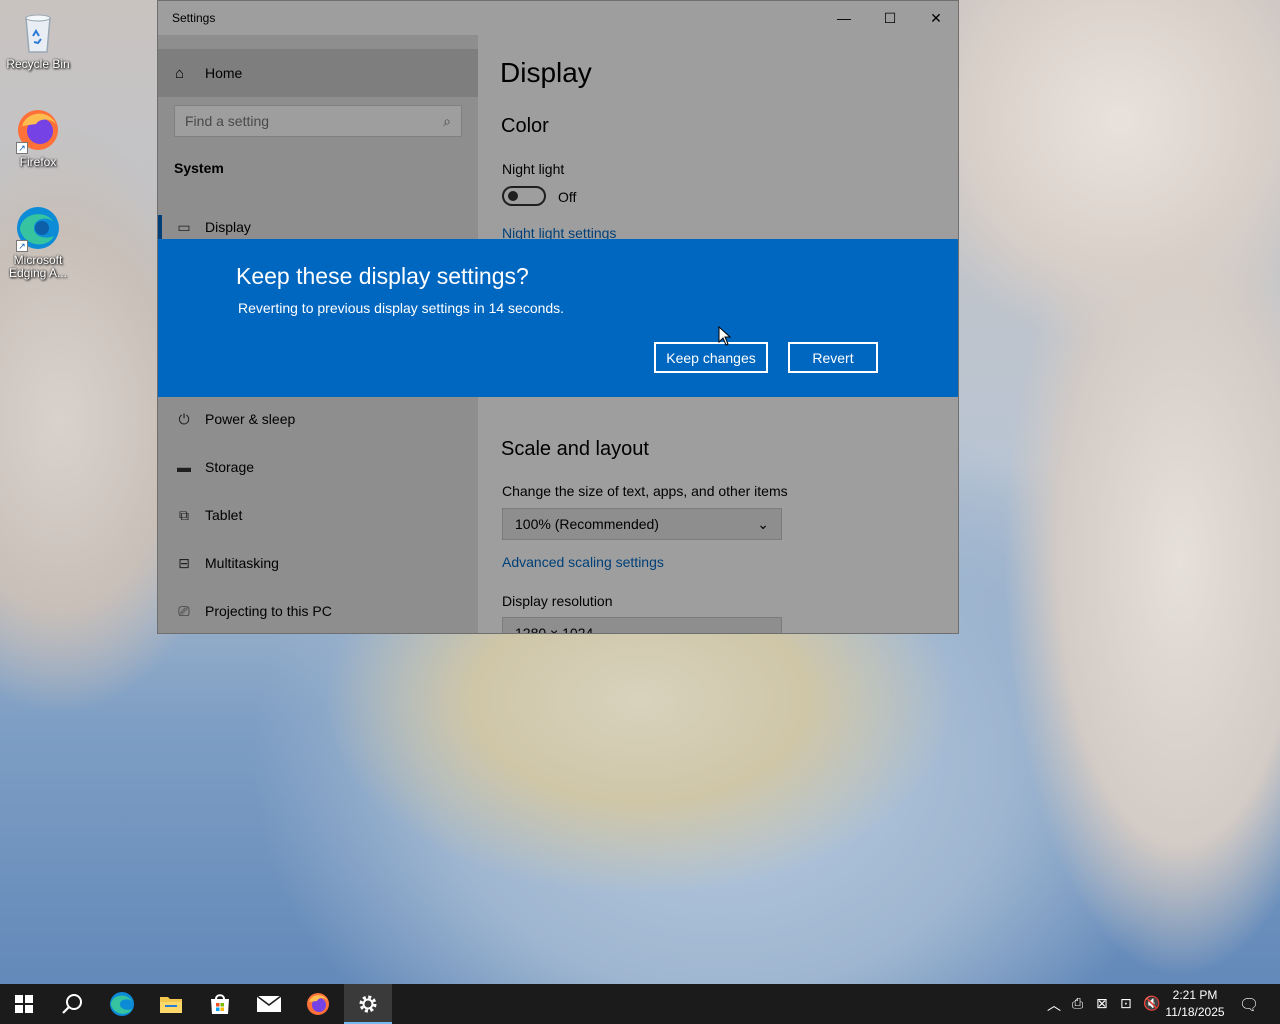 The image size is (1280, 1024). I want to click on clock-time: 2:21 PM, so click(1195, 995).